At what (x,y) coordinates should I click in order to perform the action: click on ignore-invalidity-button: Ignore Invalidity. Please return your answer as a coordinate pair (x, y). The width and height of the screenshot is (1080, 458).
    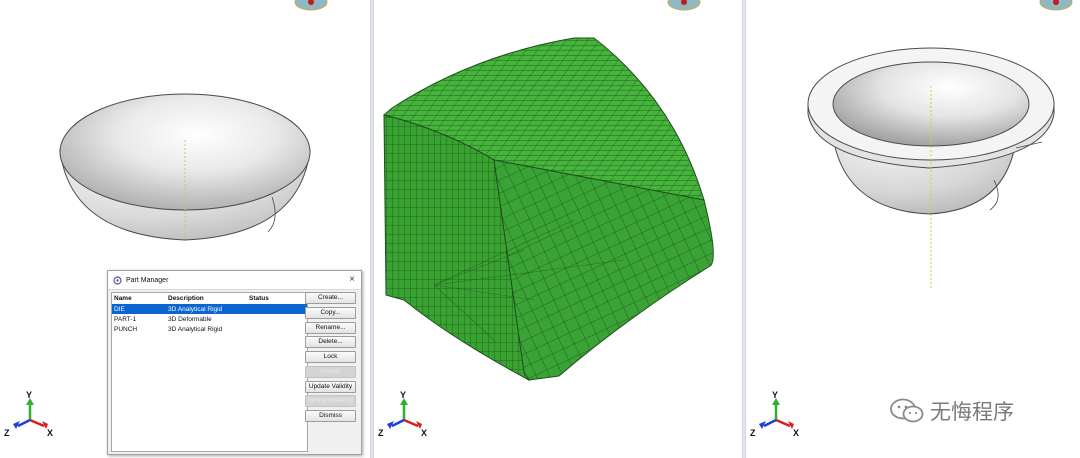
    Looking at the image, I should click on (330, 401).